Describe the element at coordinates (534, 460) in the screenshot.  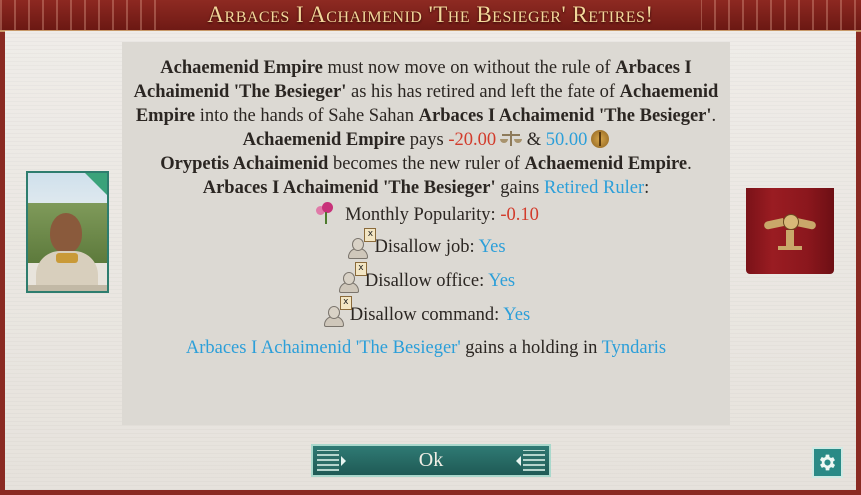
I see `ok-button-ornament-right` at that location.